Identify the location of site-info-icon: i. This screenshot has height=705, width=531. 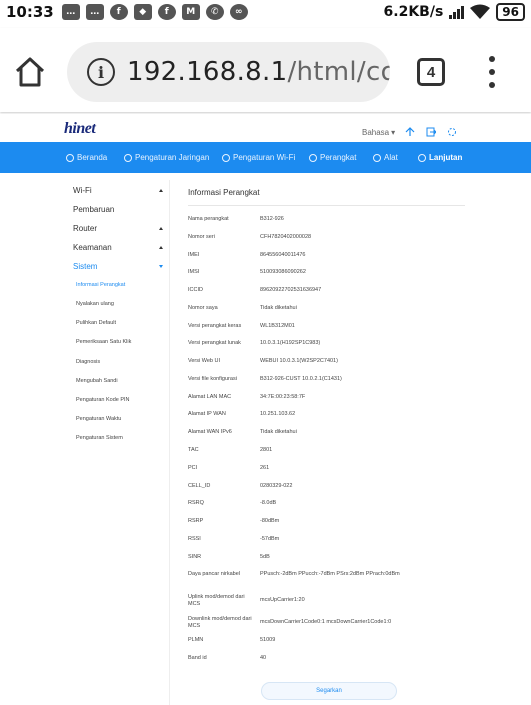
(101, 72).